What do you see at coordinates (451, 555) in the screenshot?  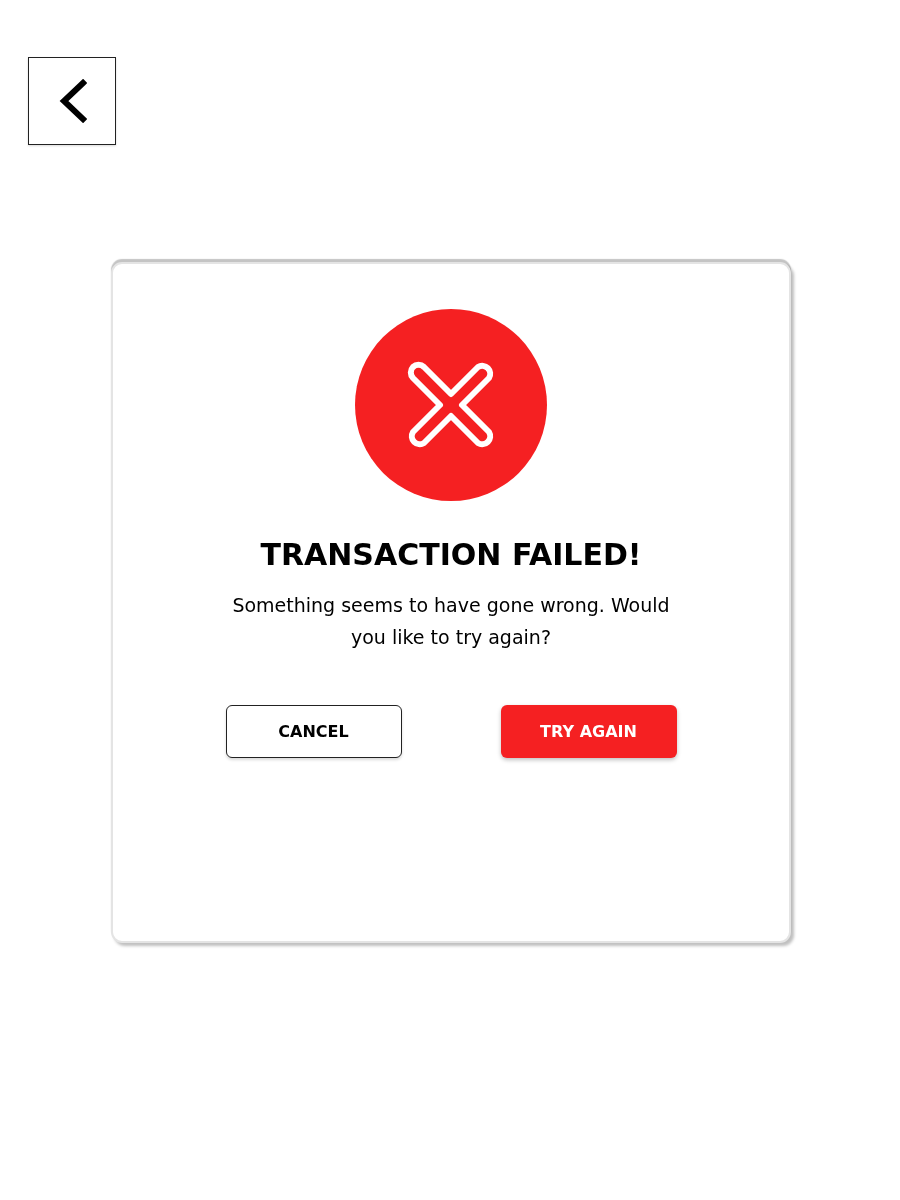 I see `dialog-title: TRANSACTION FAILED!` at bounding box center [451, 555].